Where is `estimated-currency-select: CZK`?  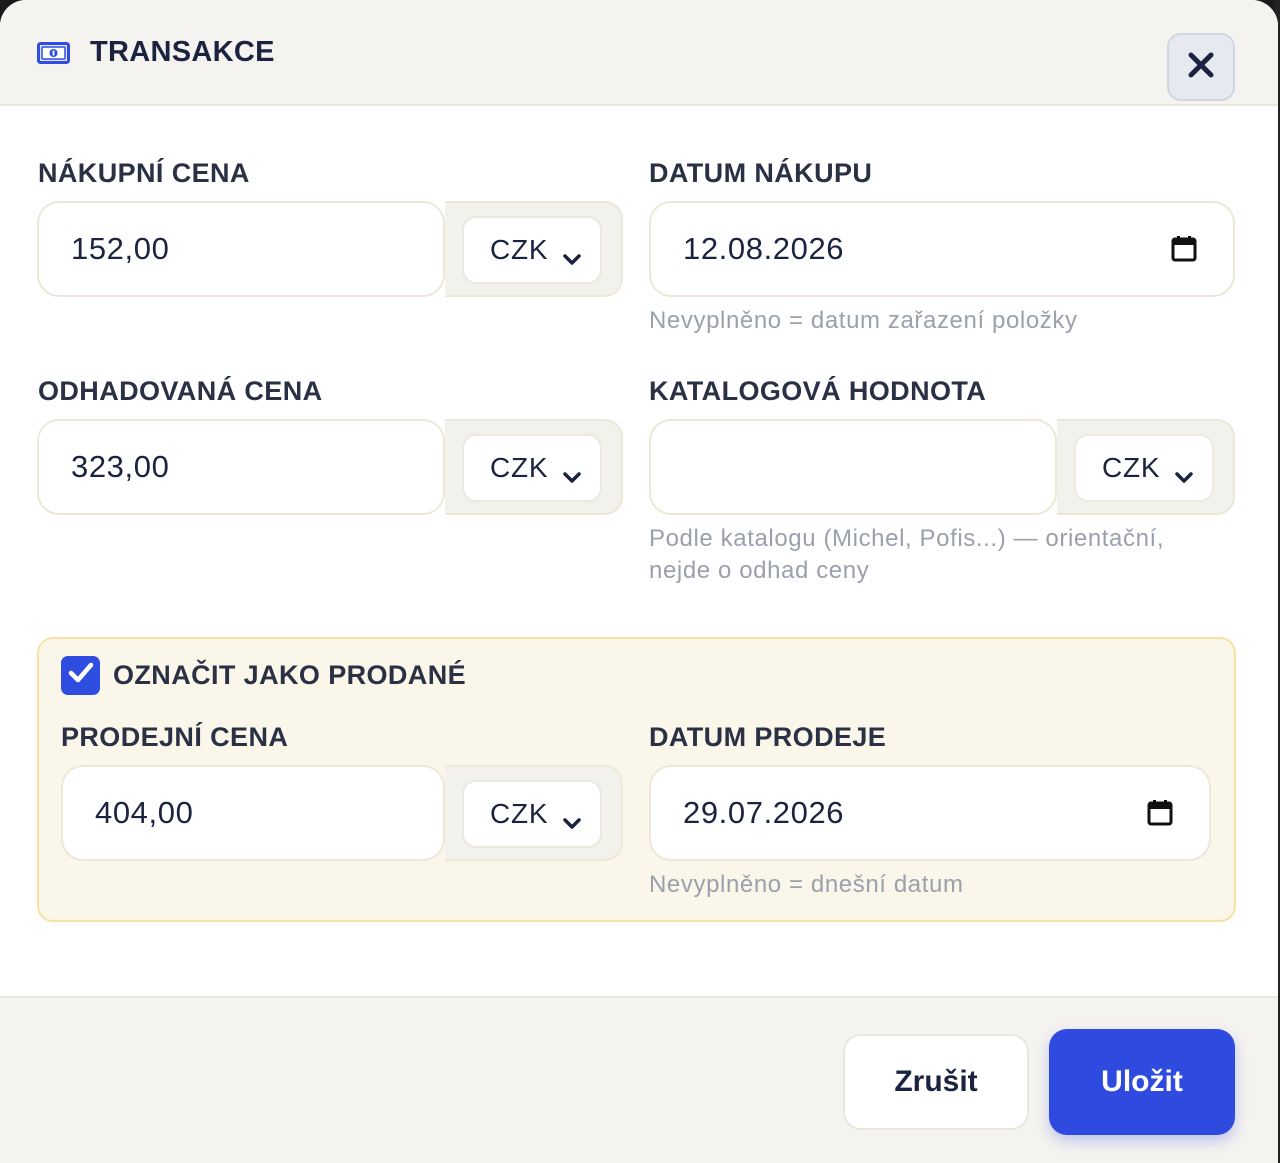 estimated-currency-select: CZK is located at coordinates (532, 468).